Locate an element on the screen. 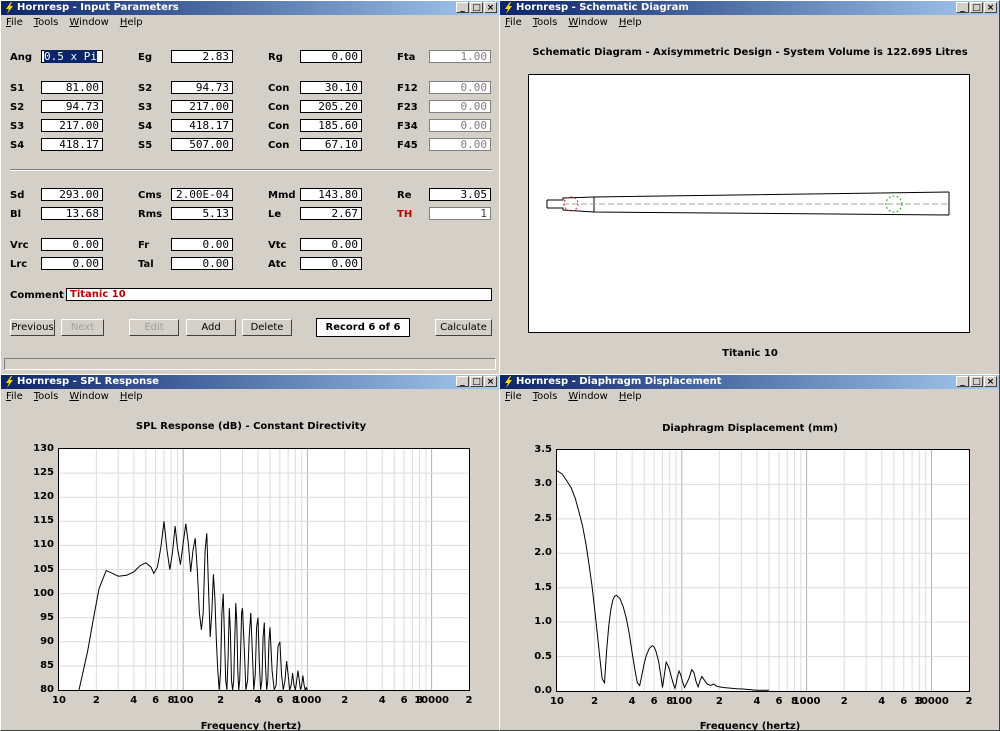 Image resolution: width=1000 pixels, height=731 pixels. plot-area is located at coordinates (763, 570).